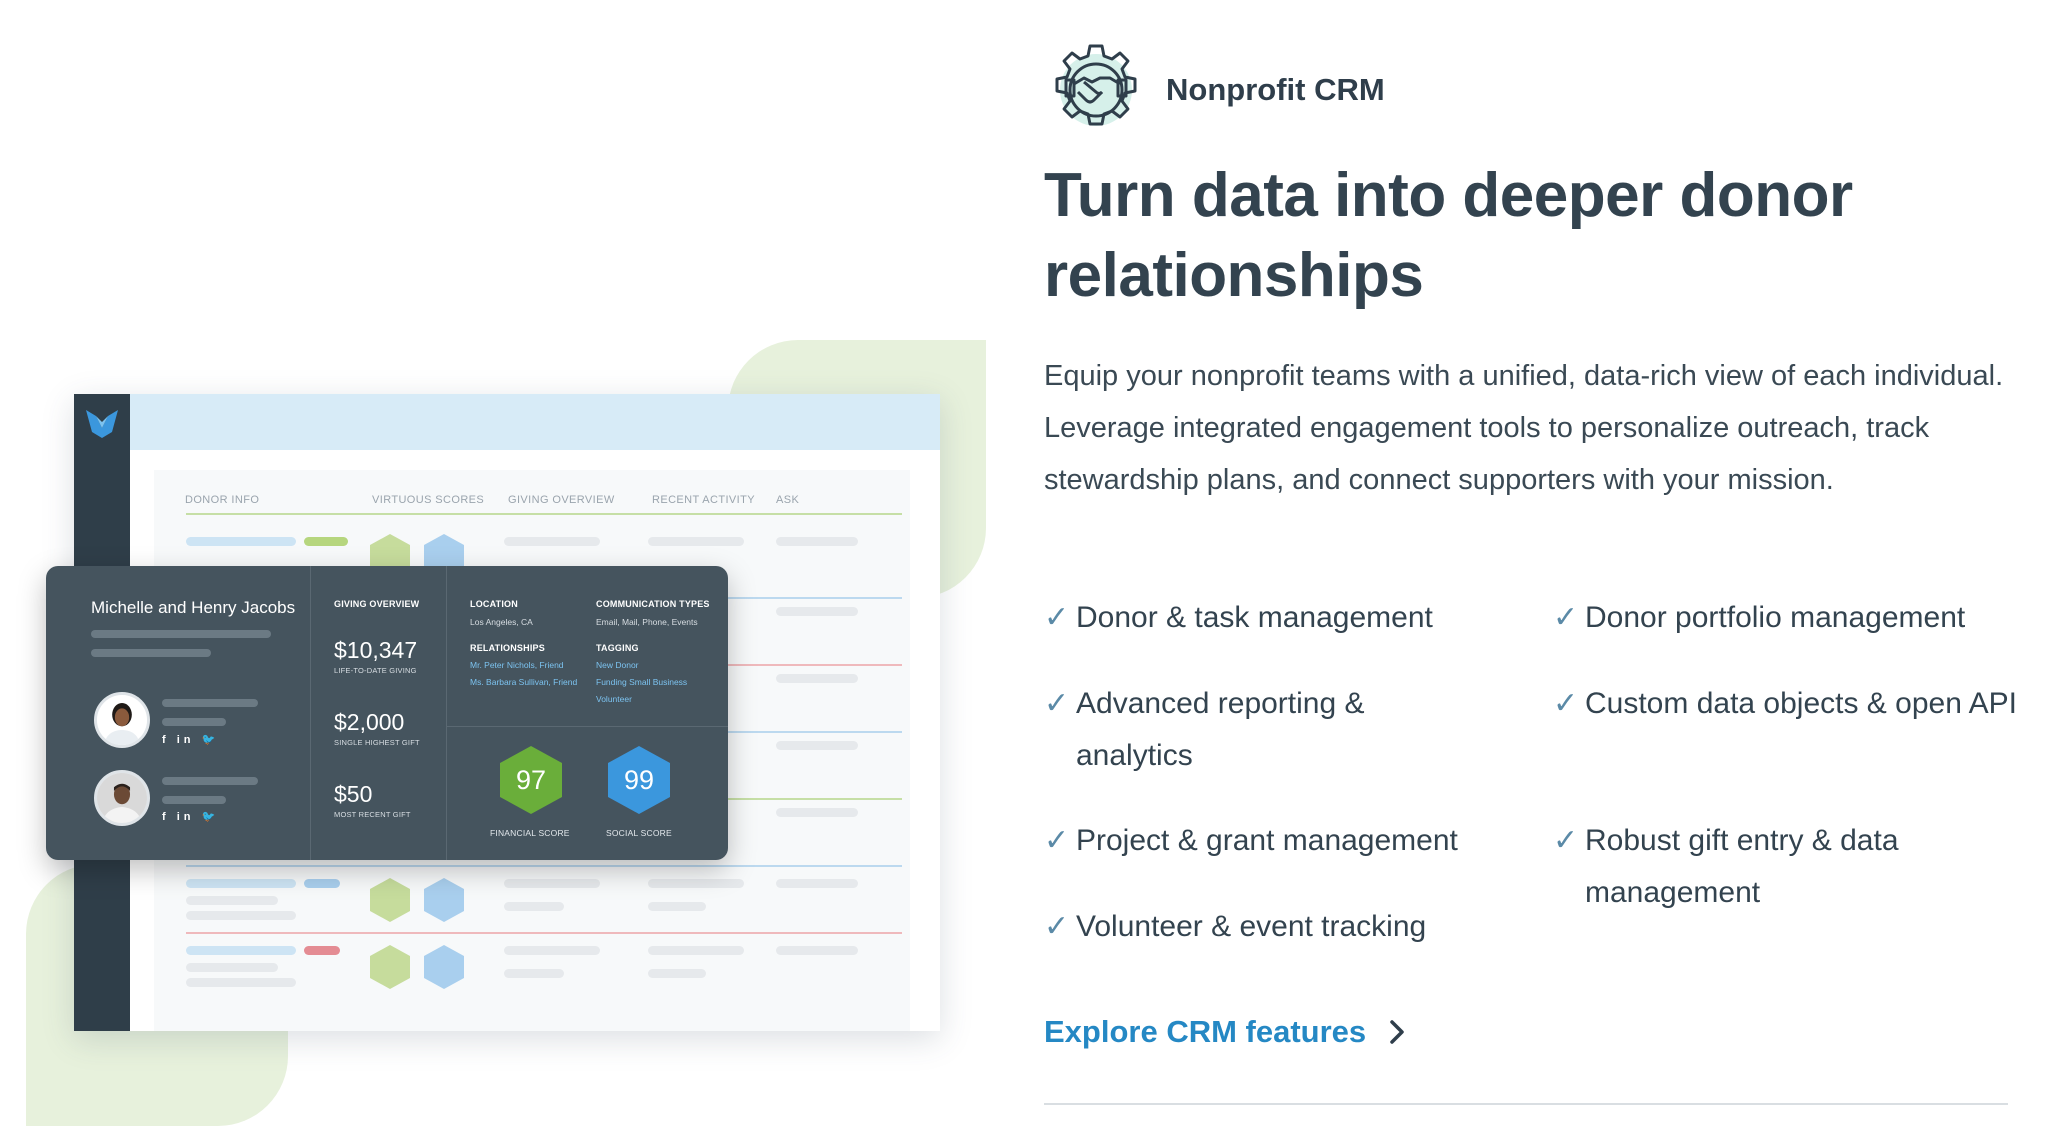 The height and width of the screenshot is (1133, 2048). Describe the element at coordinates (501, 622) in the screenshot. I see `location-value: Los Angeles, CA` at that location.